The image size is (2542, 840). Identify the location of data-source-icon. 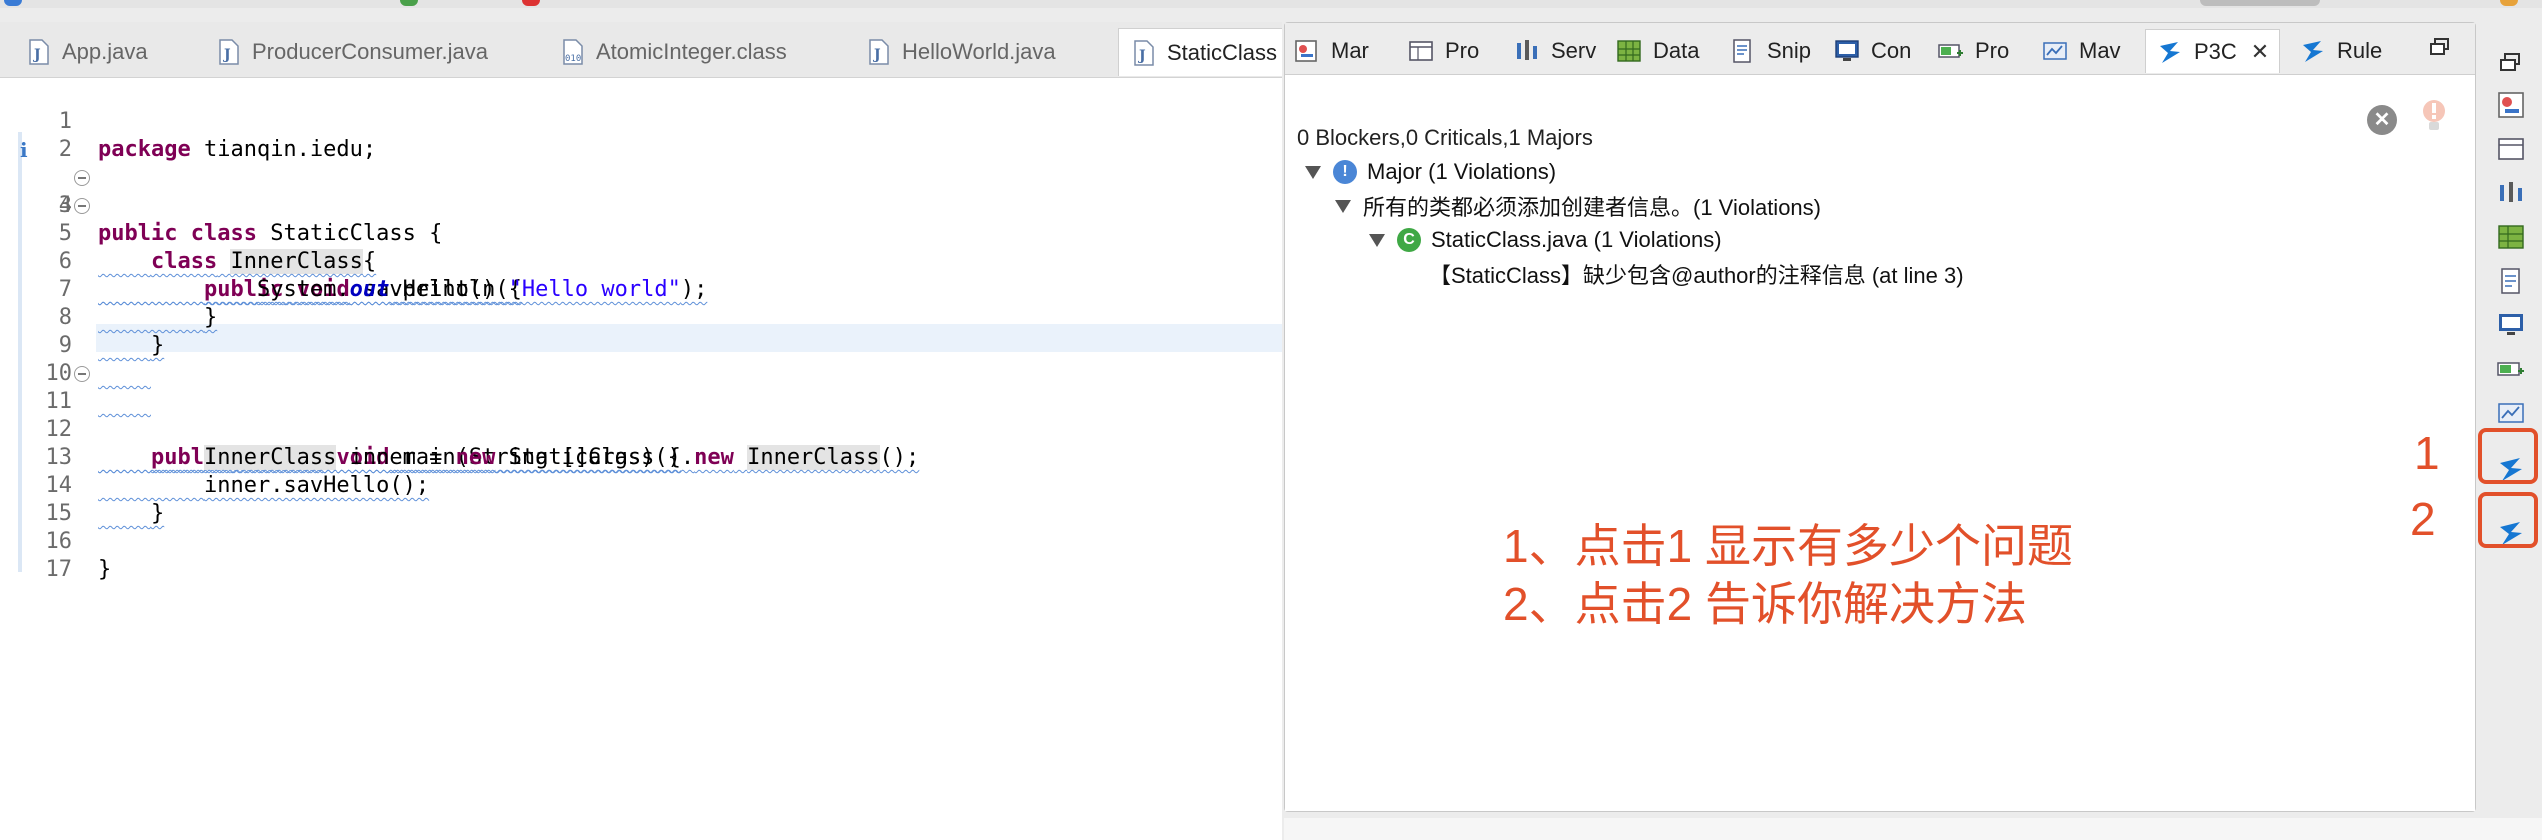
(2511, 237).